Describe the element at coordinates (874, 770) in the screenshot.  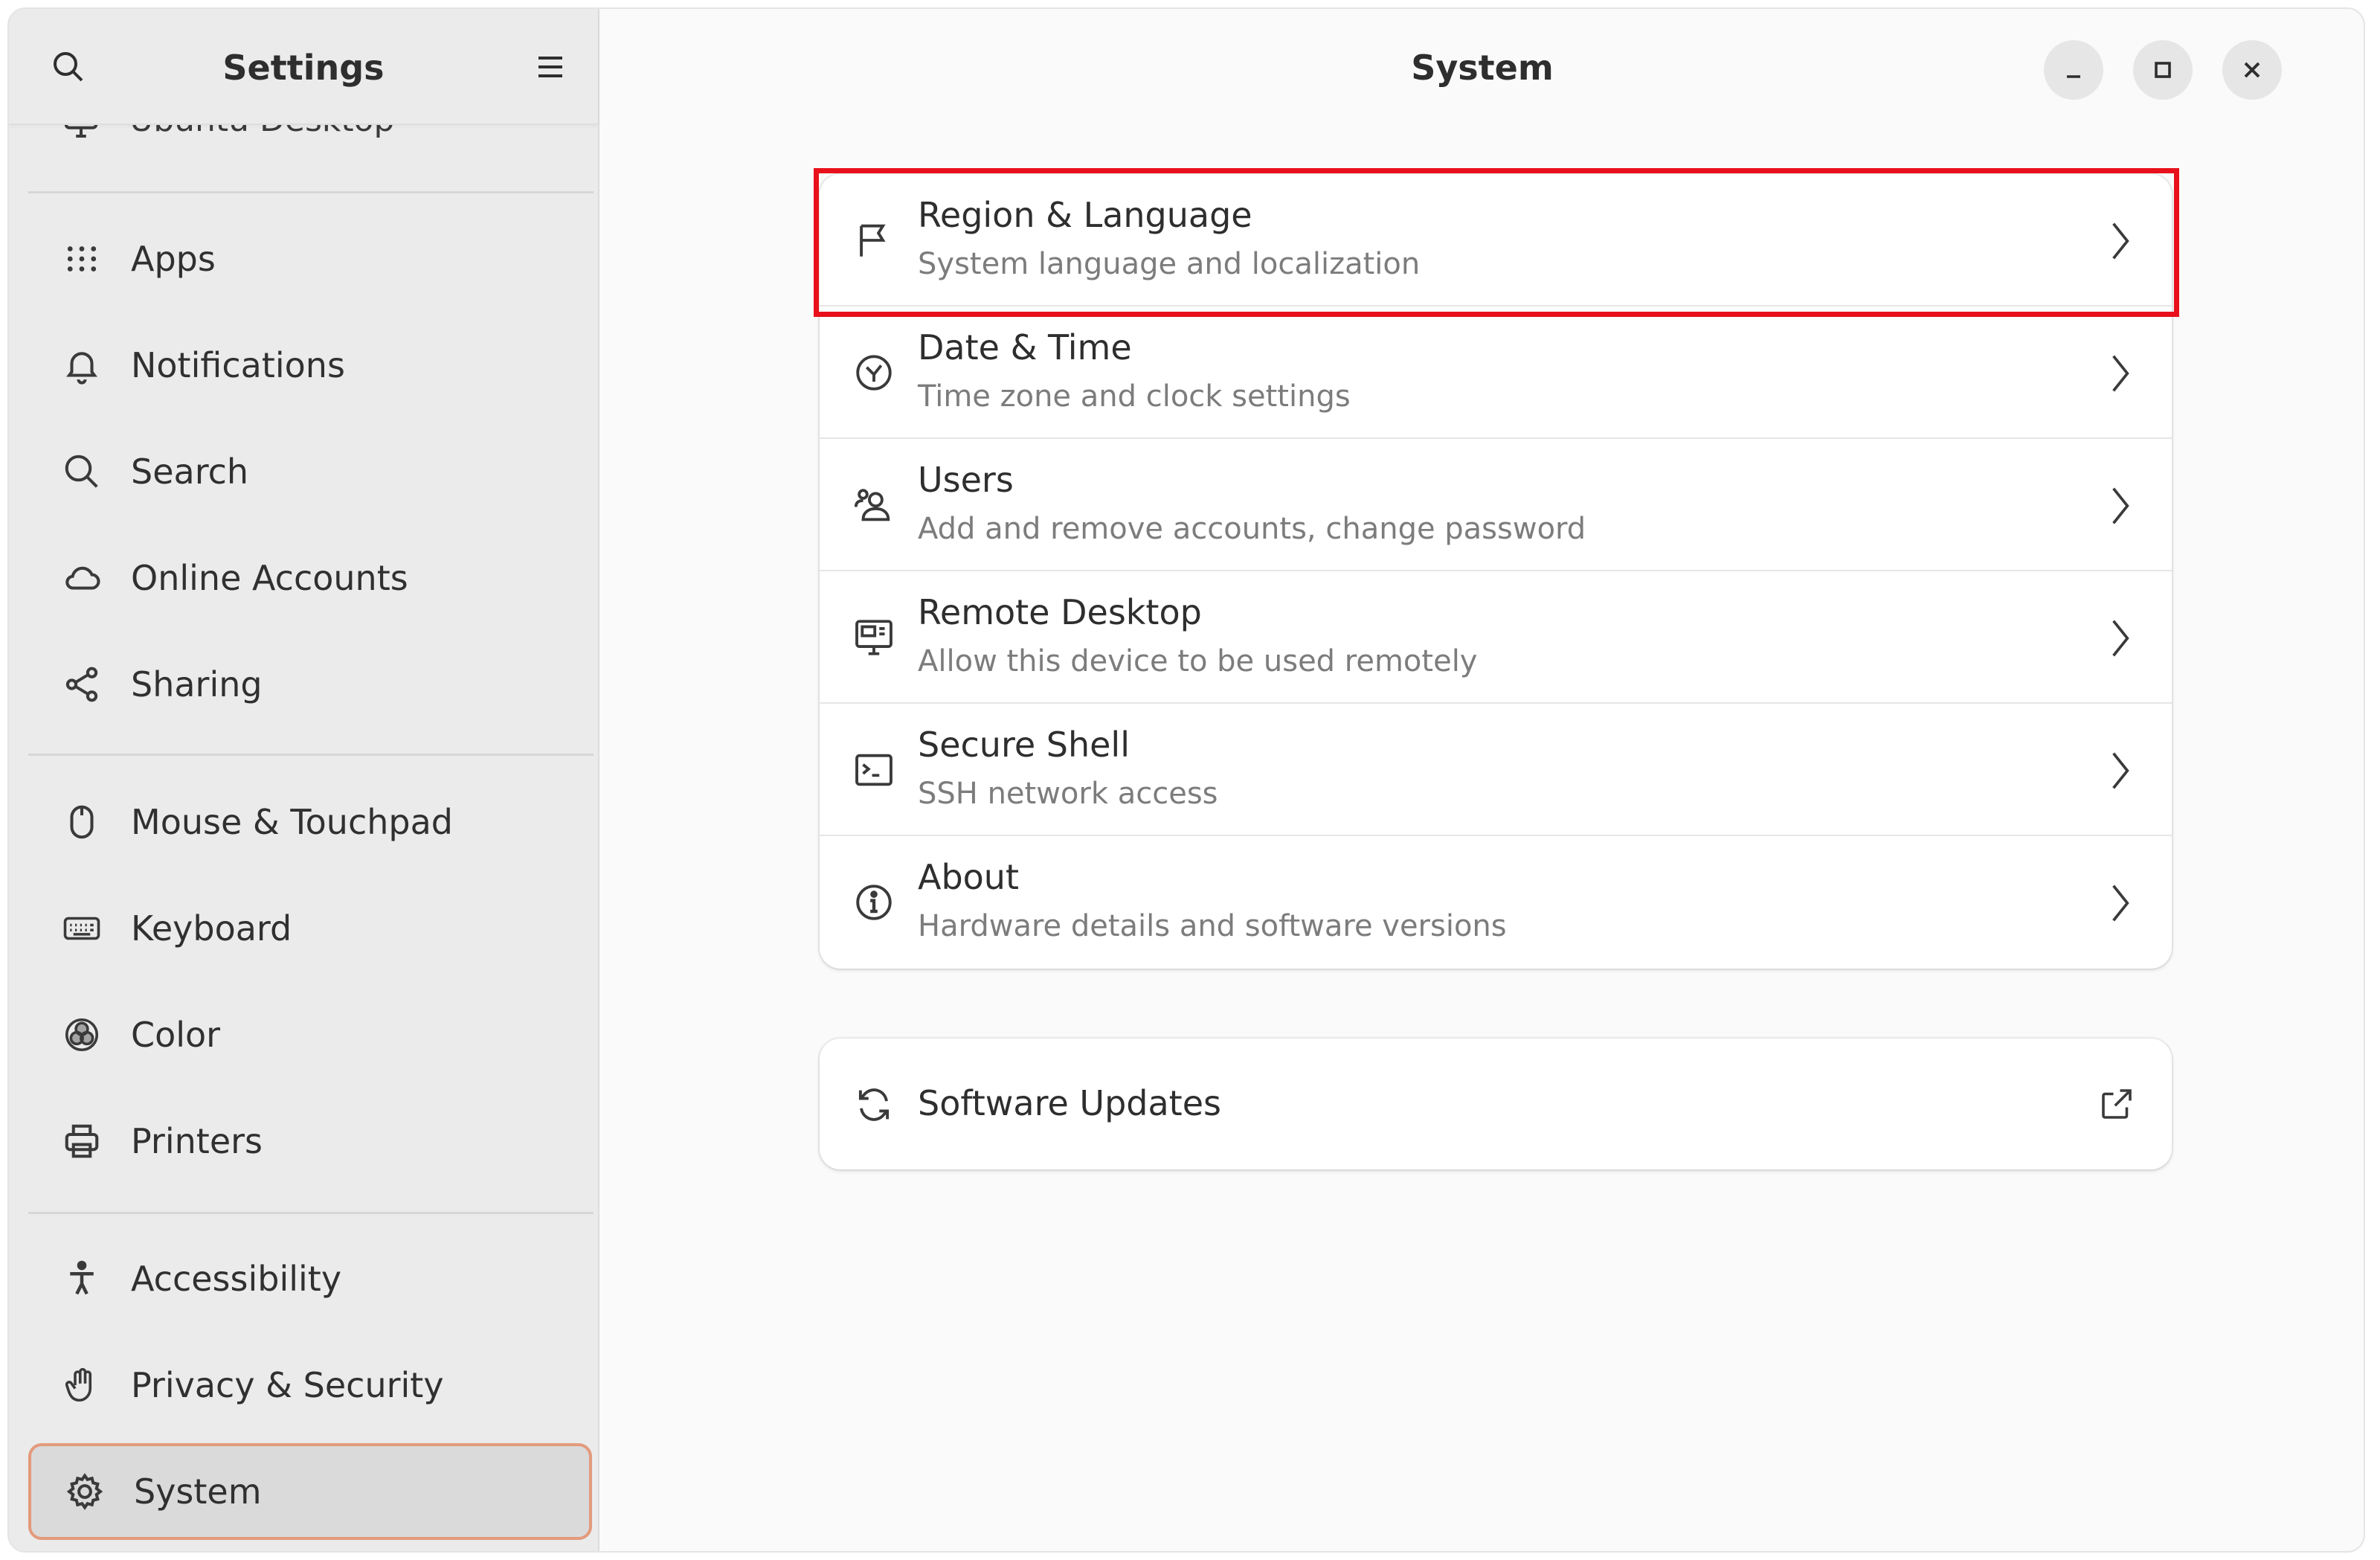
I see `terminal-icon` at that location.